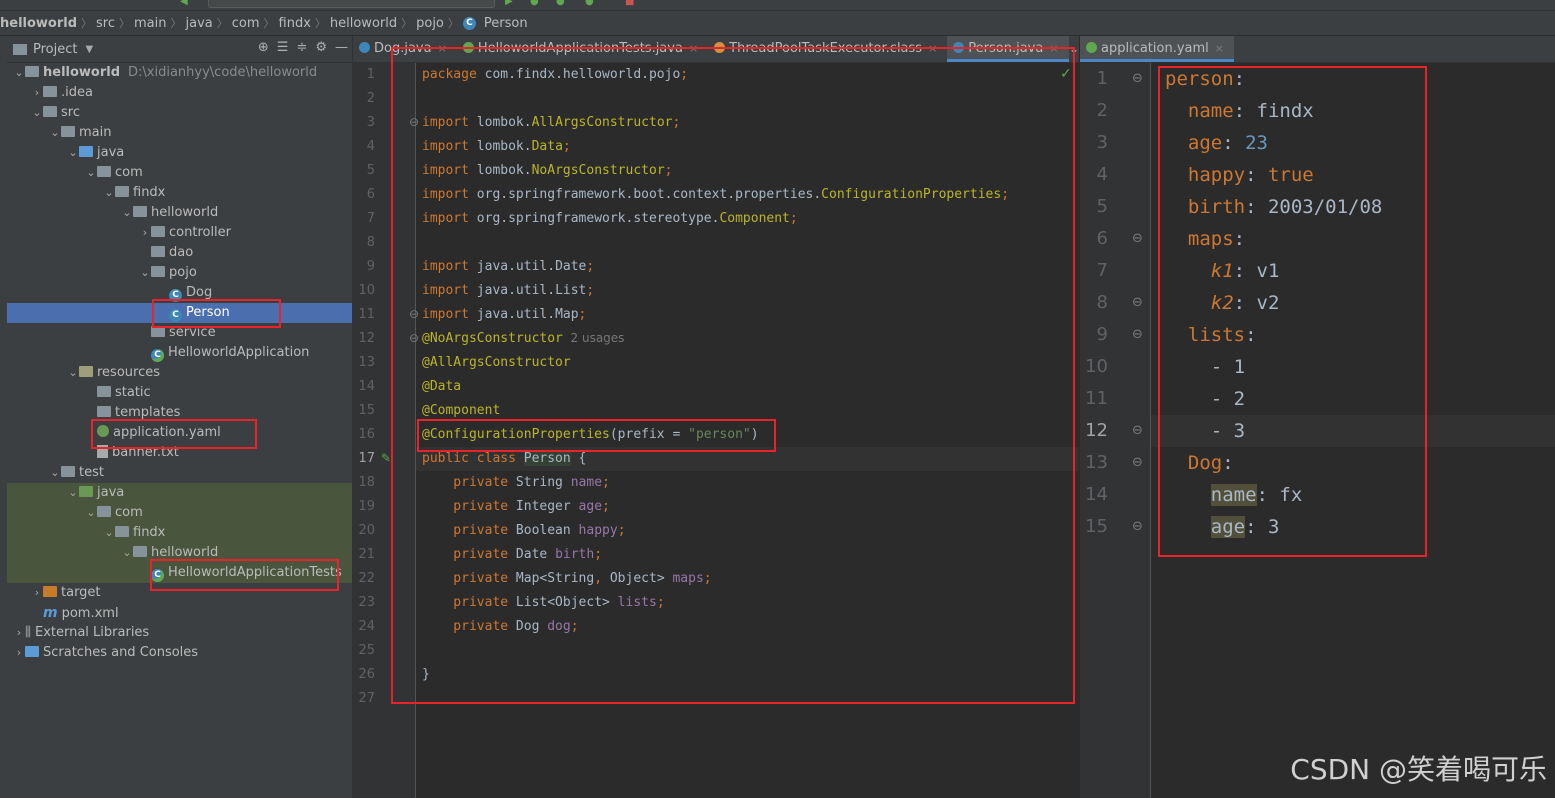 This screenshot has height=798, width=1555. I want to click on spring-bean-icon: ✎, so click(386, 458).